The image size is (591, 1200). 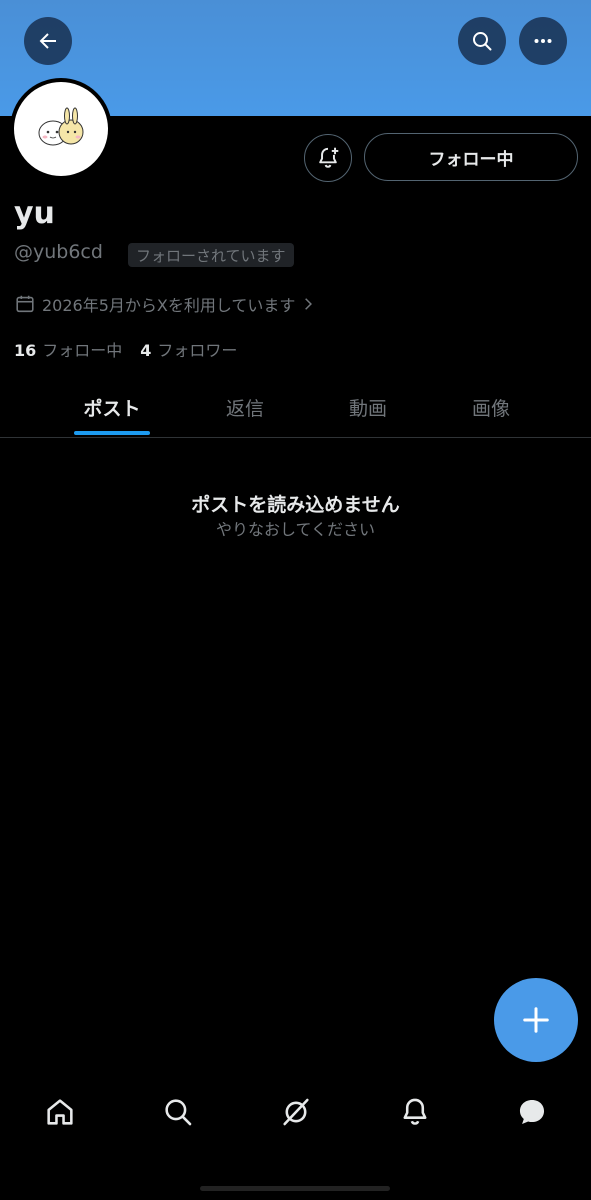 I want to click on joined-date: 2026年5月からXを利用しています, so click(x=164, y=304).